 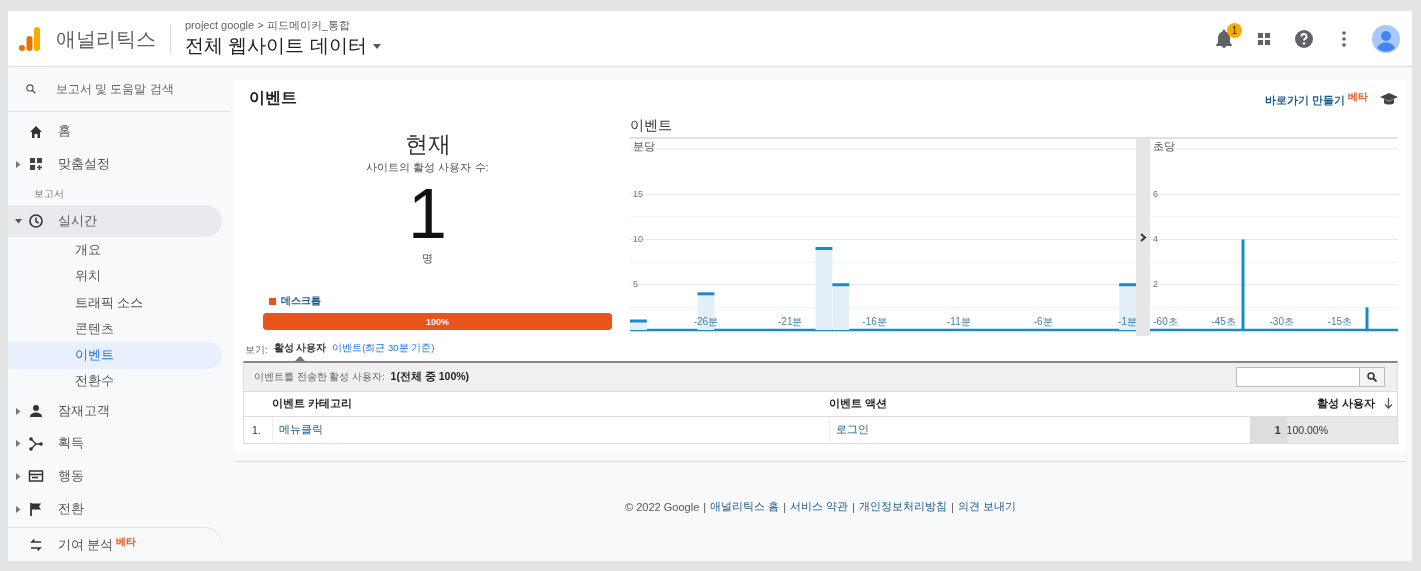 What do you see at coordinates (301, 301) in the screenshot?
I see `legend-label: 데스크톱` at bounding box center [301, 301].